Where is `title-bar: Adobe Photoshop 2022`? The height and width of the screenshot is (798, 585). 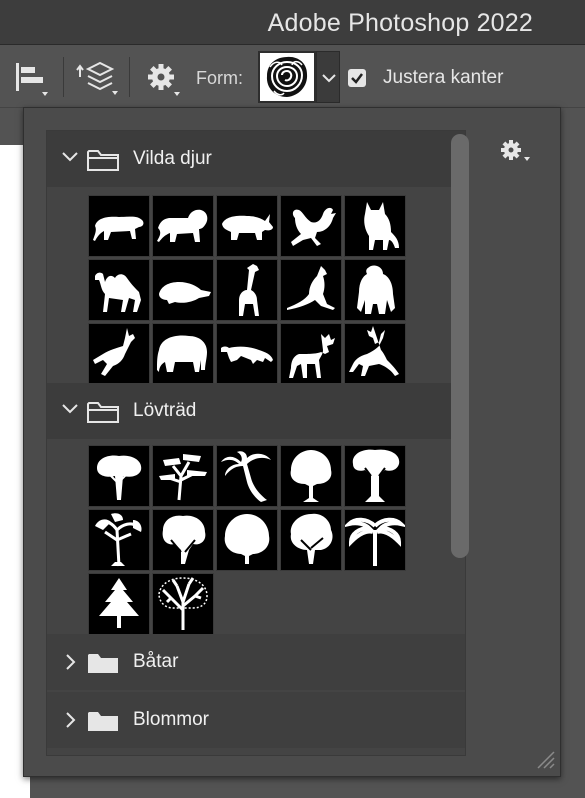
title-bar: Adobe Photoshop 2022 is located at coordinates (292, 22).